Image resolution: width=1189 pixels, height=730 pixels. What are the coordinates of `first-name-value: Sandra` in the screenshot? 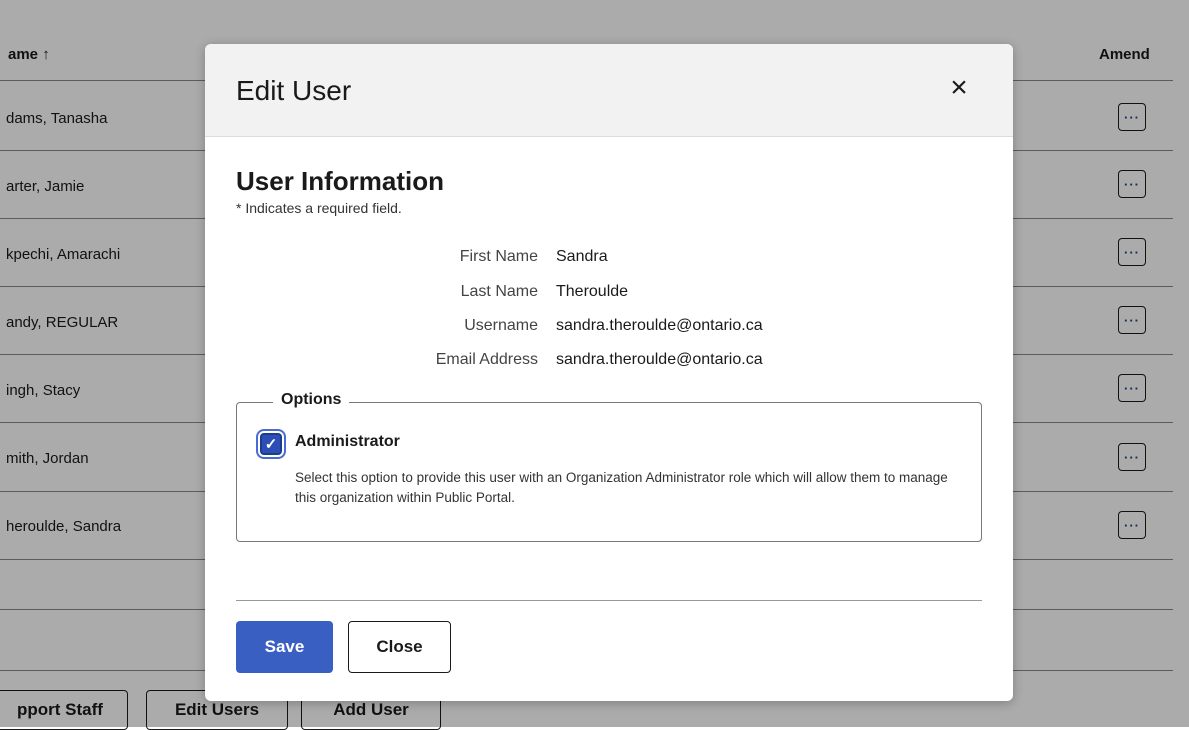 It's located at (582, 256).